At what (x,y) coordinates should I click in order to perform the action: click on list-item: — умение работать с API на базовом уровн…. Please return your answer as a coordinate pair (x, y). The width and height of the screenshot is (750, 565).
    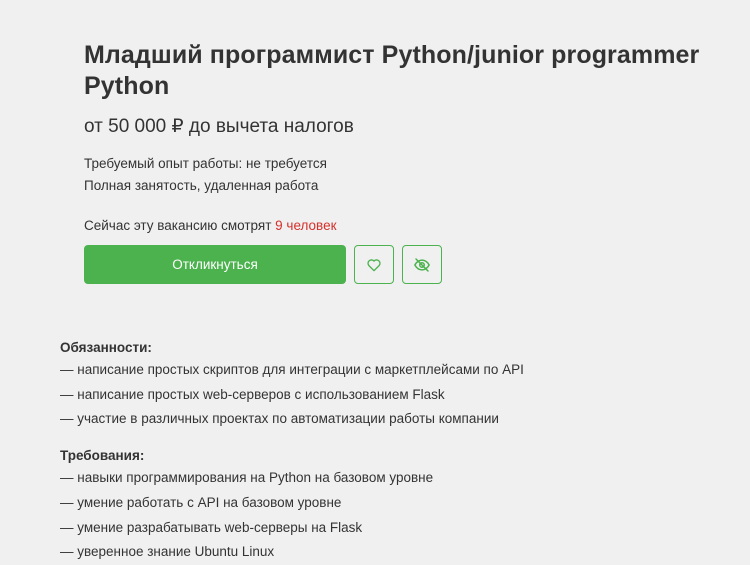
    Looking at the image, I should click on (201, 502).